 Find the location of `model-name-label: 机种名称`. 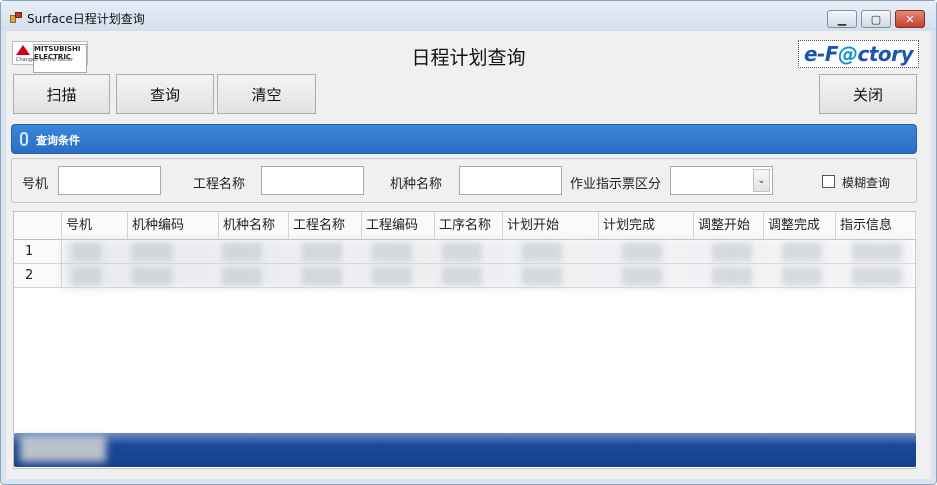

model-name-label: 机种名称 is located at coordinates (416, 184).